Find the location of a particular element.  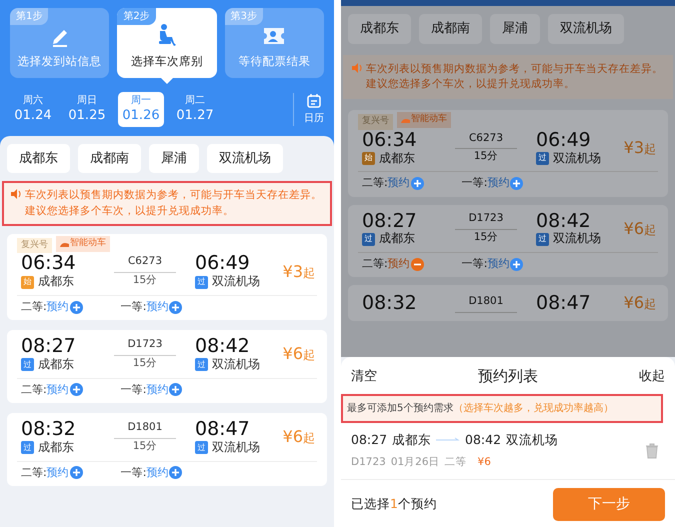

collapse-button: 收起 is located at coordinates (652, 376).